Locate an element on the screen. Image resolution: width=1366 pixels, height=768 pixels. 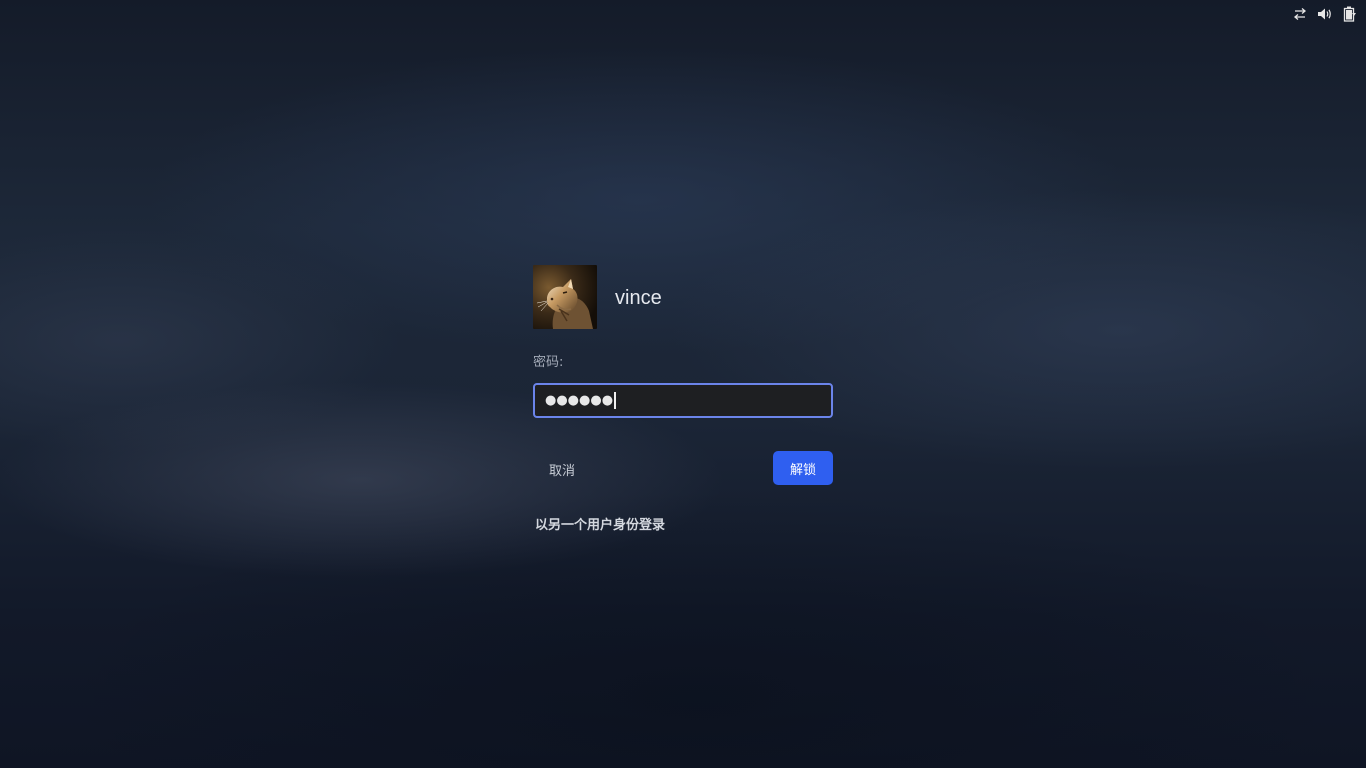
unlock-button: 解锁 is located at coordinates (803, 468).